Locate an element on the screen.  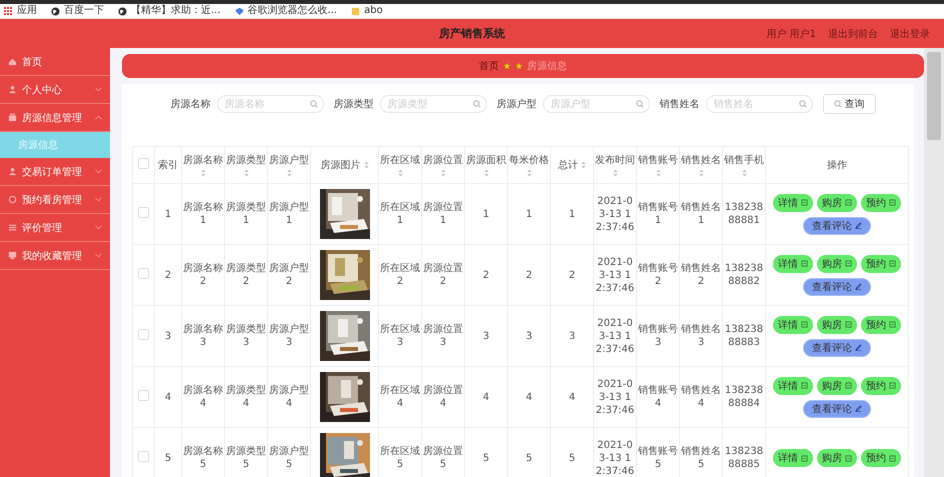
user-icon is located at coordinates (12, 171).